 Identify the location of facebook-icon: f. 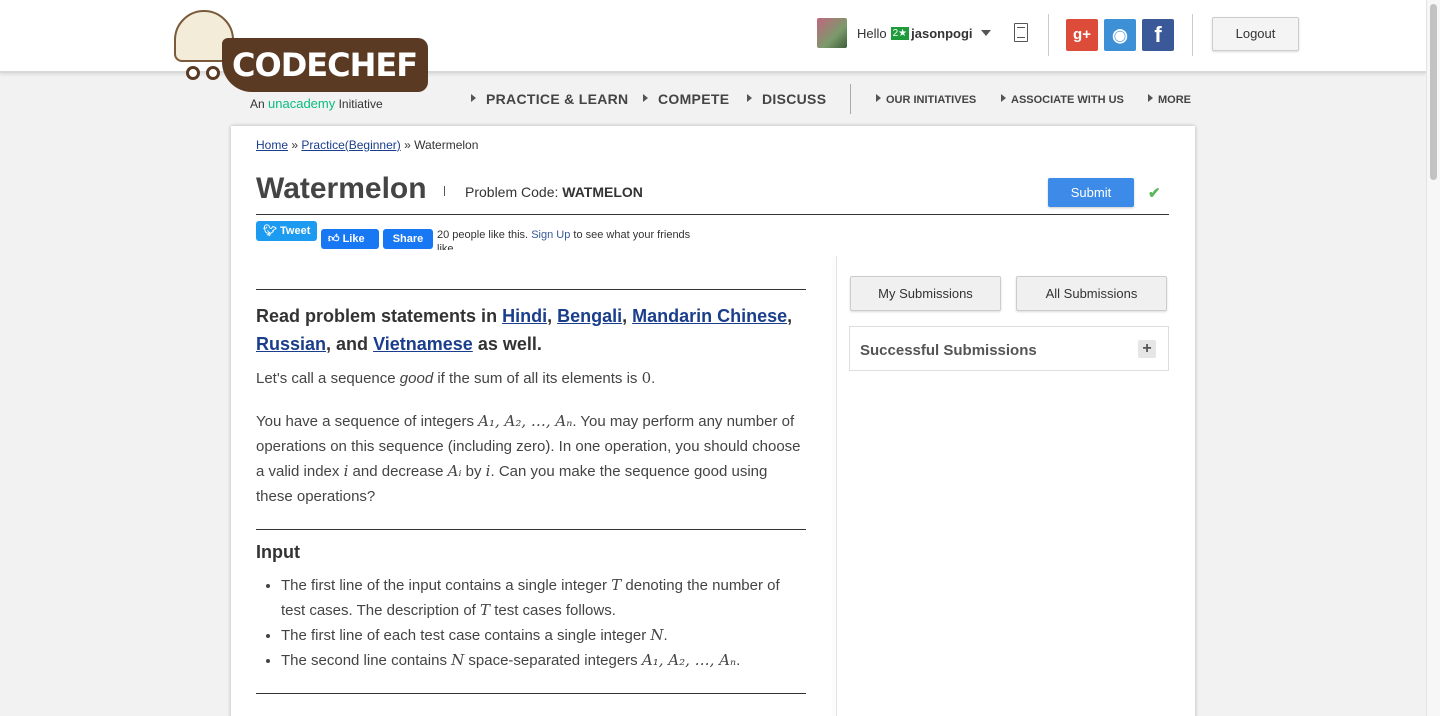
(1158, 35).